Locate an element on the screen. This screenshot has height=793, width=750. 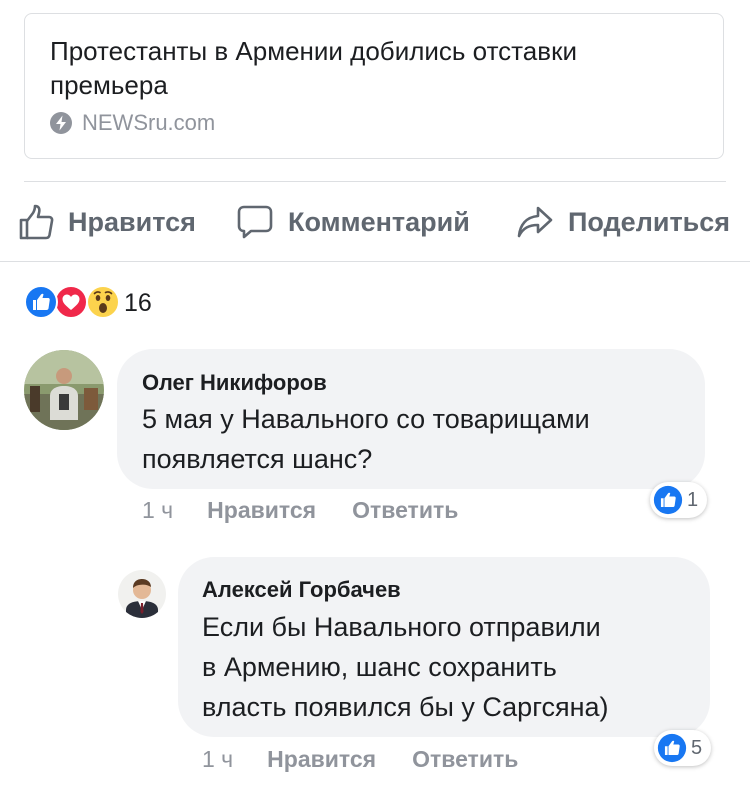
reactions-summary: 16 is located at coordinates (88, 303).